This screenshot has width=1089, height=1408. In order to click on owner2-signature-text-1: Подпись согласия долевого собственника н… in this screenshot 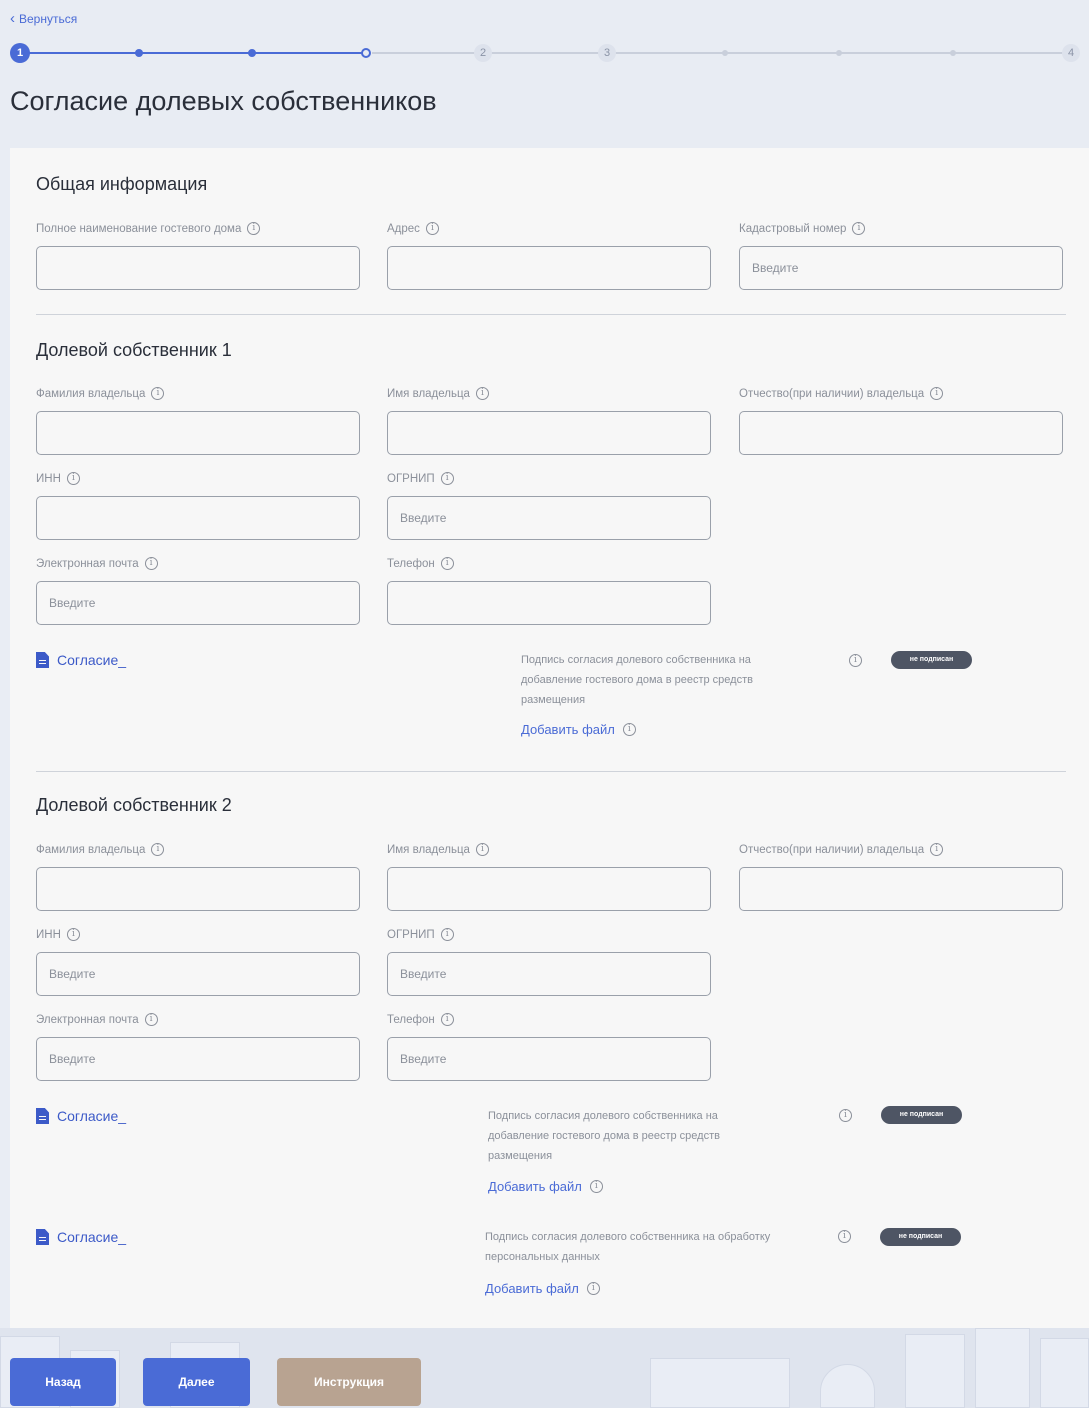, I will do `click(604, 1136)`.